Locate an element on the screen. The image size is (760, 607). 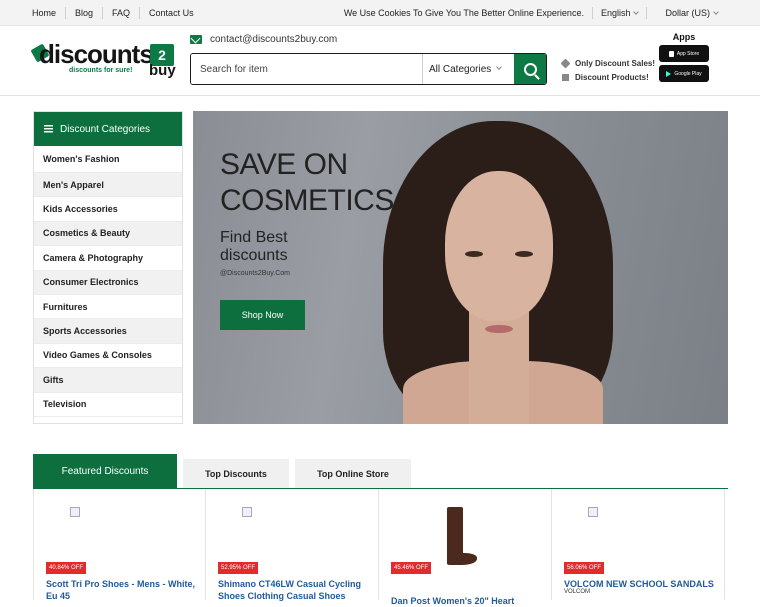
play-icon is located at coordinates (669, 73).